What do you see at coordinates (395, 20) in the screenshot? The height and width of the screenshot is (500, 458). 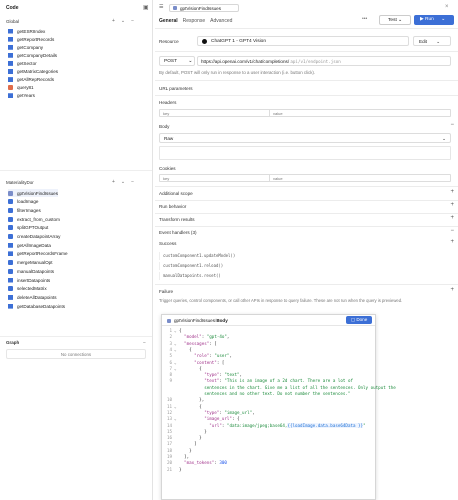 I see `test-button: Test ⌄` at bounding box center [395, 20].